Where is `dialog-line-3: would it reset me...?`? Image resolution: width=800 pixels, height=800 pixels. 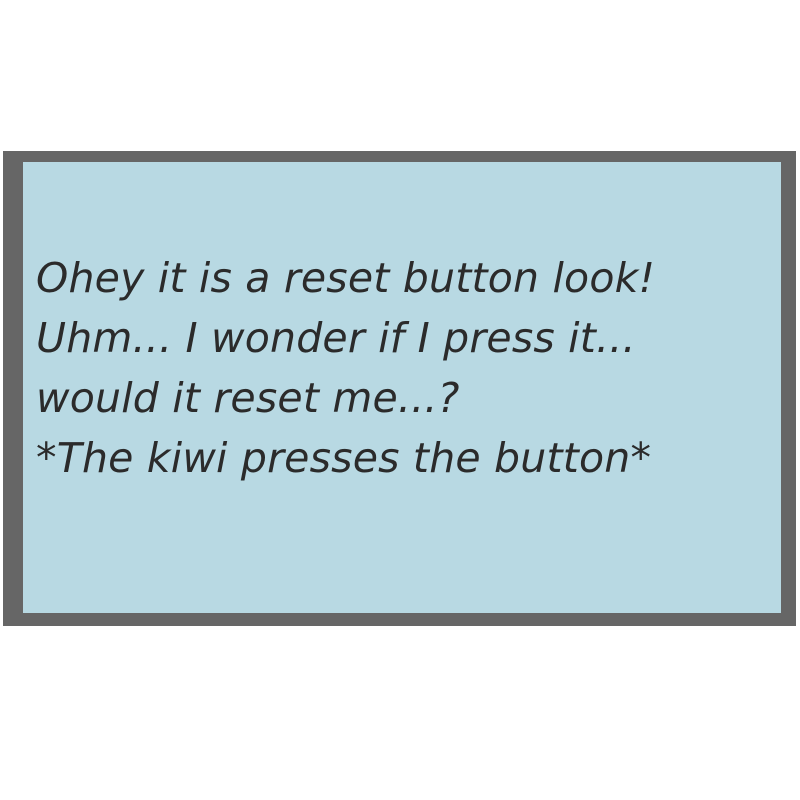 dialog-line-3: would it reset me...? is located at coordinates (248, 398).